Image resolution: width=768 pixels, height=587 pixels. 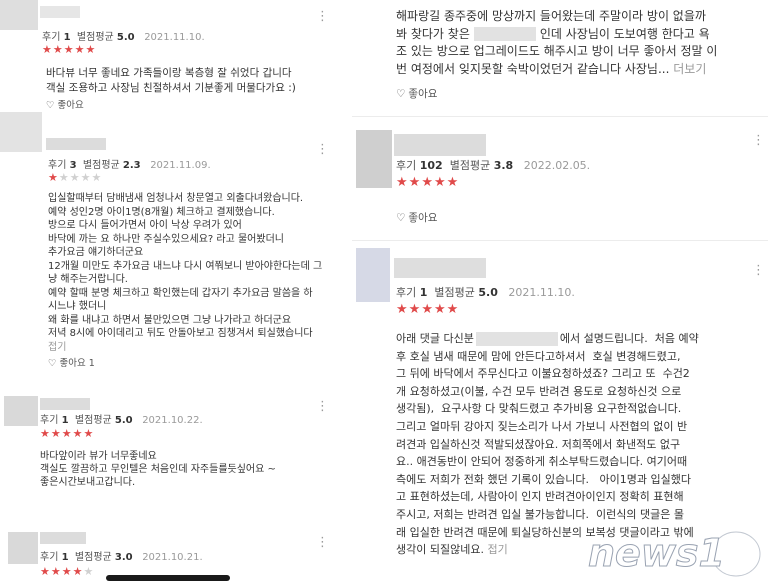 I want to click on review-count: 3, so click(x=73, y=165).